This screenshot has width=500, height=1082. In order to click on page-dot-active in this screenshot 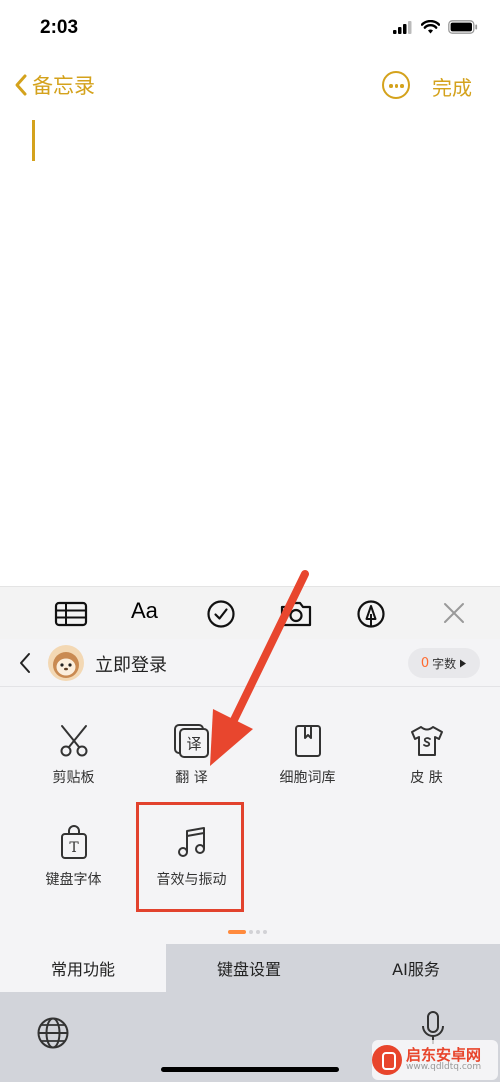, I will do `click(237, 932)`.